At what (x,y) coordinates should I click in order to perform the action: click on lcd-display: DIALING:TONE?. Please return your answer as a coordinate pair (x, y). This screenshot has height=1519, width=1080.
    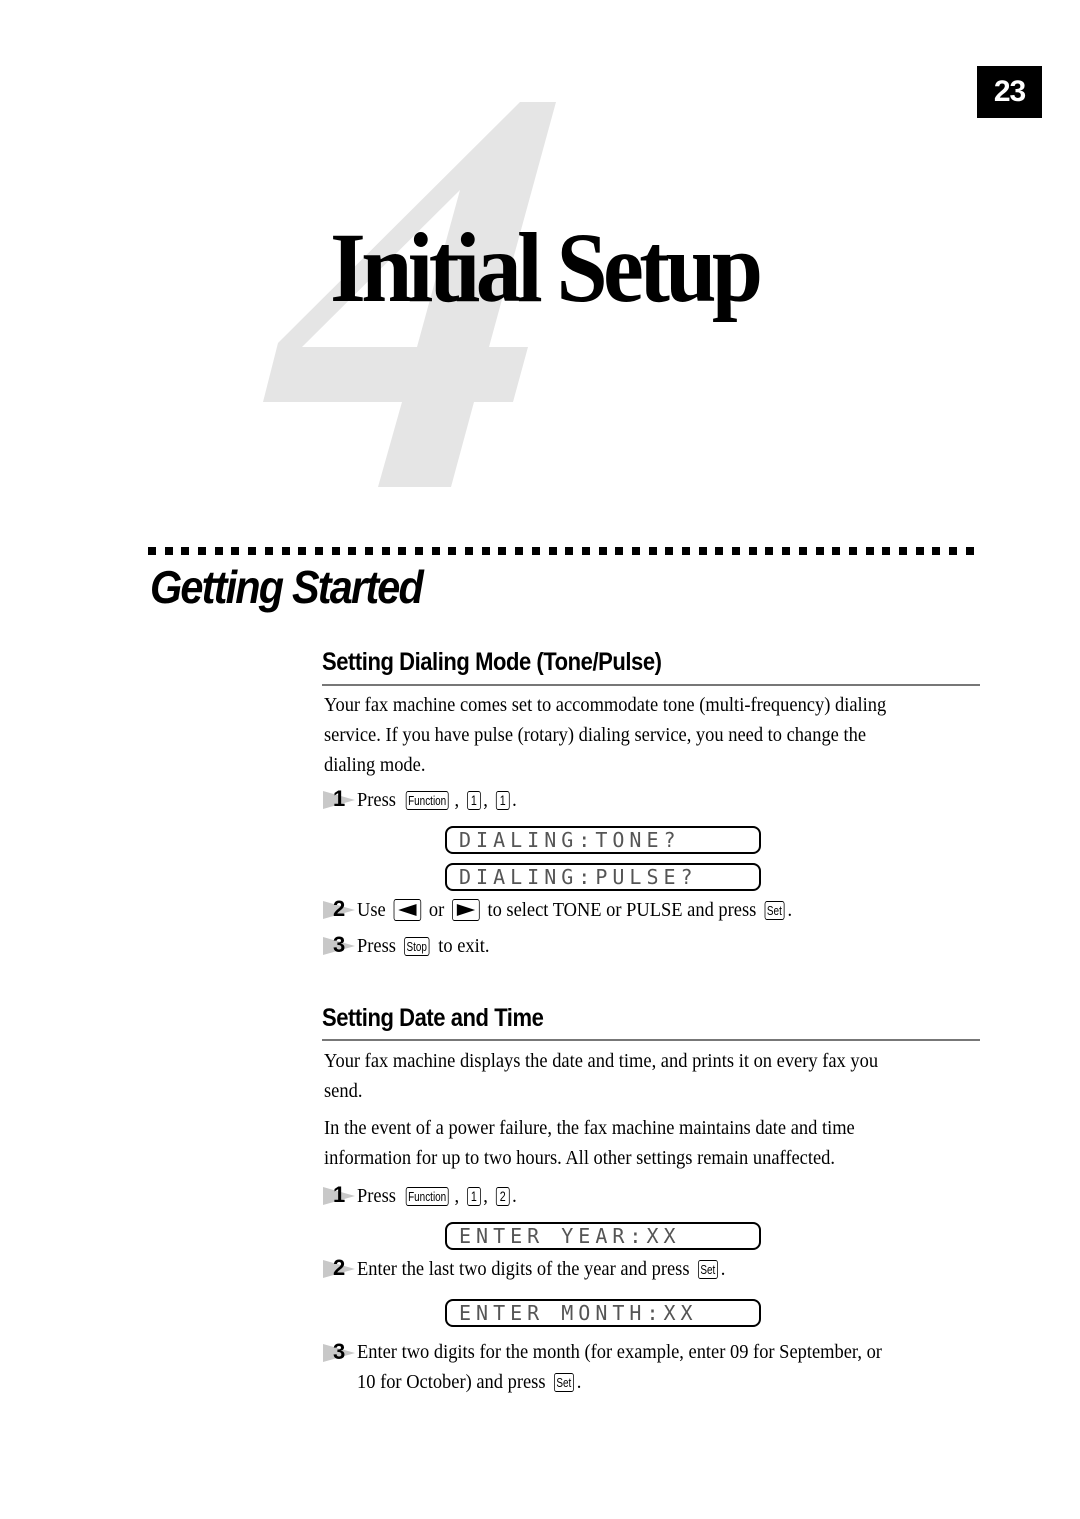
    Looking at the image, I should click on (603, 840).